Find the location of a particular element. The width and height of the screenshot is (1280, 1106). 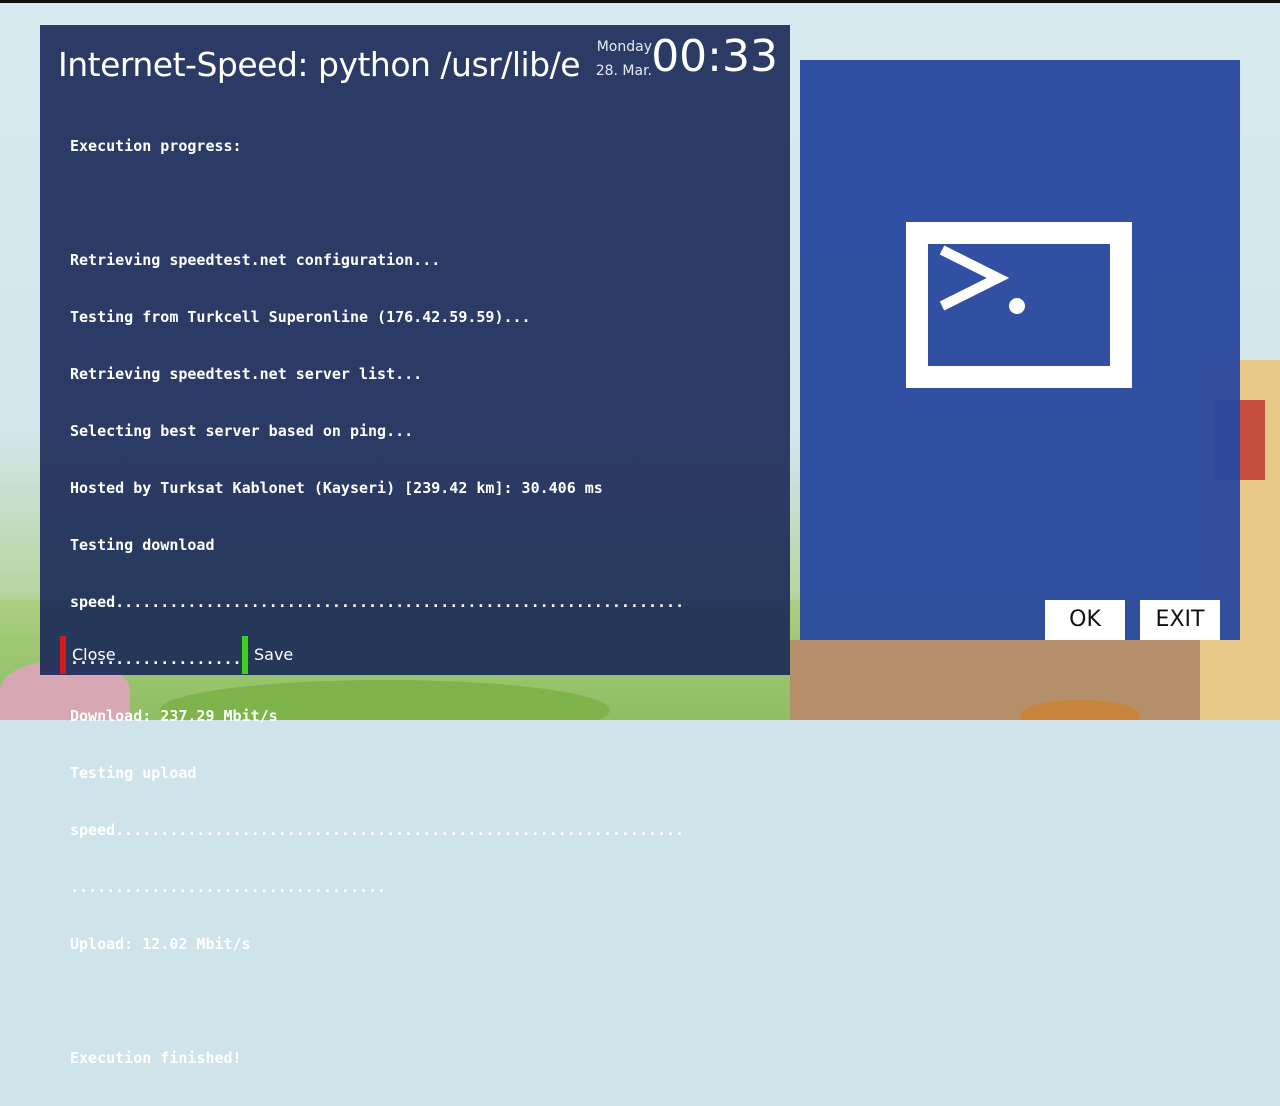

console-line: Upload: 12.02 Mbit/s is located at coordinates (160, 944).